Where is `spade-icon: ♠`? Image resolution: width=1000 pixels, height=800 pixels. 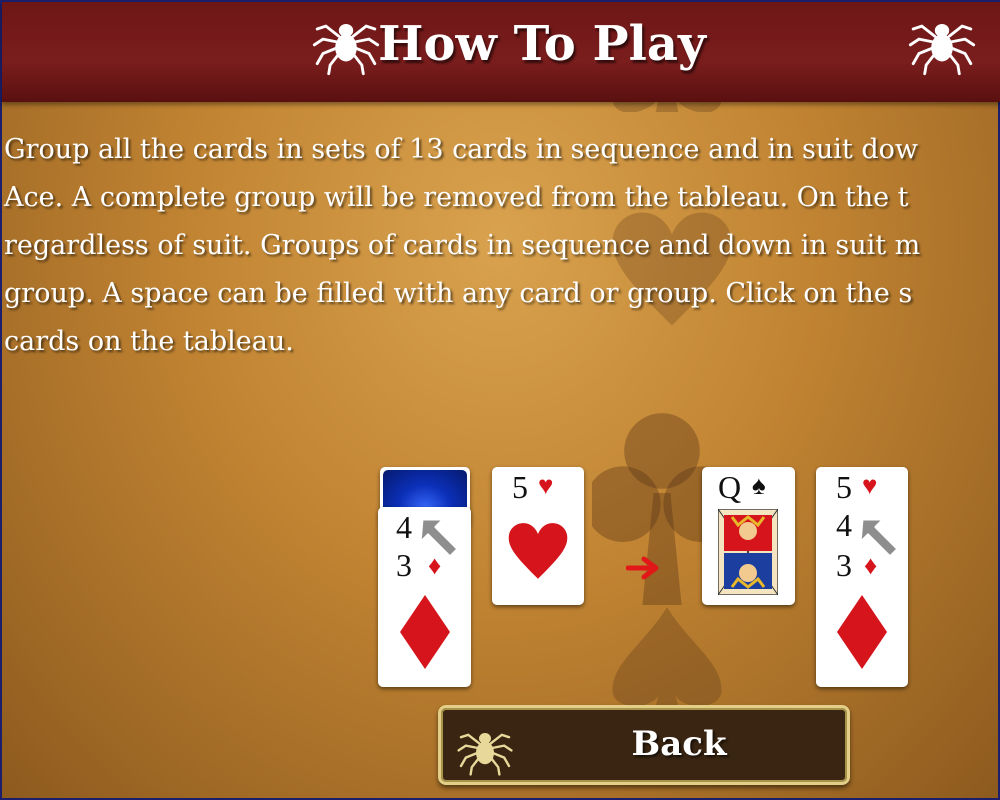
spade-icon: ♠ is located at coordinates (759, 485).